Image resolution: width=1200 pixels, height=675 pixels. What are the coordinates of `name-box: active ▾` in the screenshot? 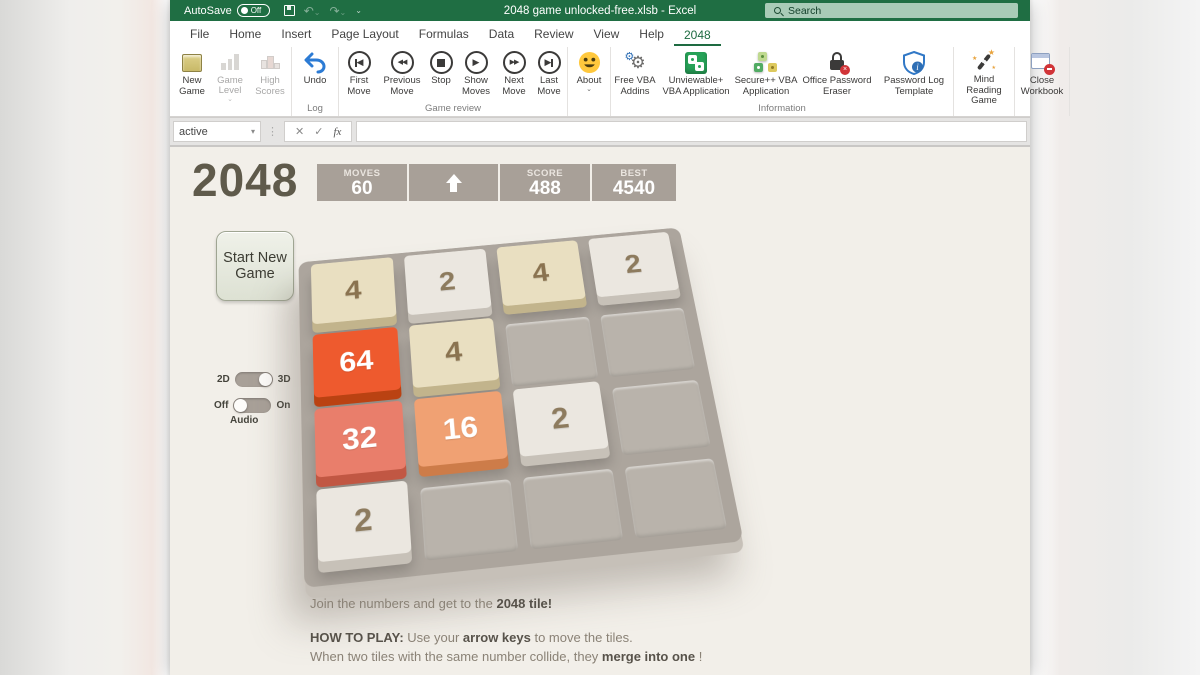 It's located at (217, 131).